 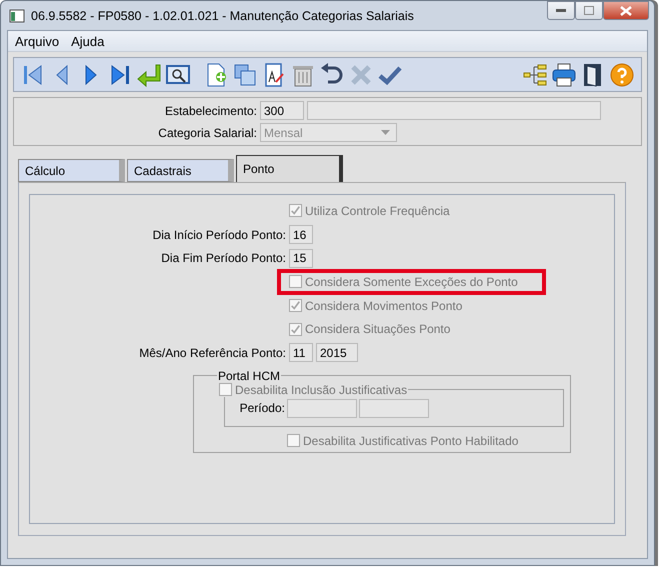 What do you see at coordinates (282, 110) in the screenshot?
I see `input-field: 300` at bounding box center [282, 110].